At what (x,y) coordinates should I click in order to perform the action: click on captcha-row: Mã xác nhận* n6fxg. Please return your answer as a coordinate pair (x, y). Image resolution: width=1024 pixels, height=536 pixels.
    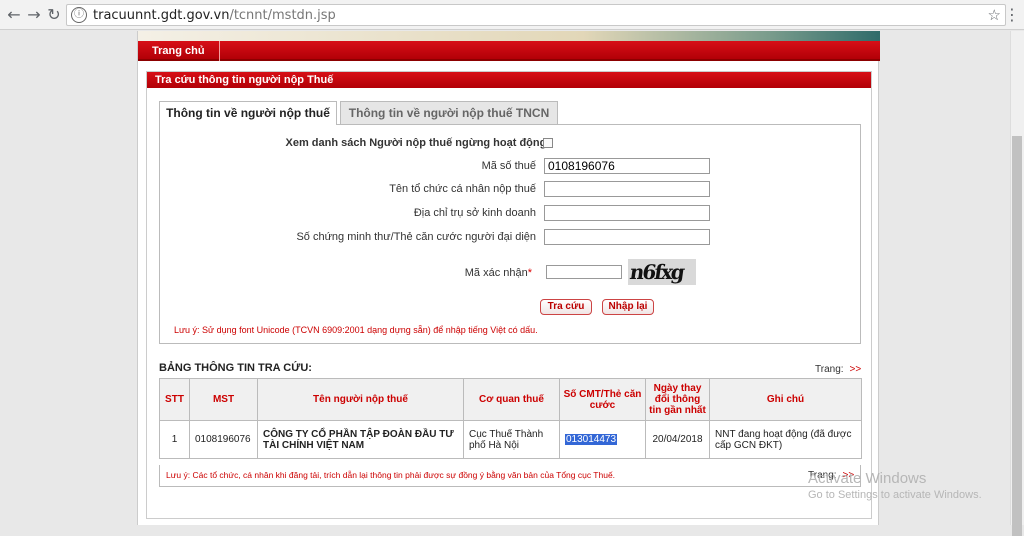
    Looking at the image, I should click on (510, 272).